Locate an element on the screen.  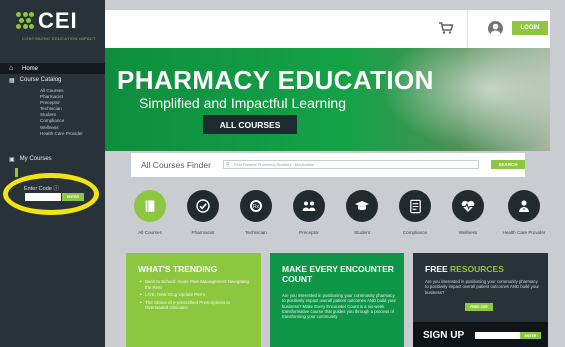
shopping-cart-icon is located at coordinates (446, 28).